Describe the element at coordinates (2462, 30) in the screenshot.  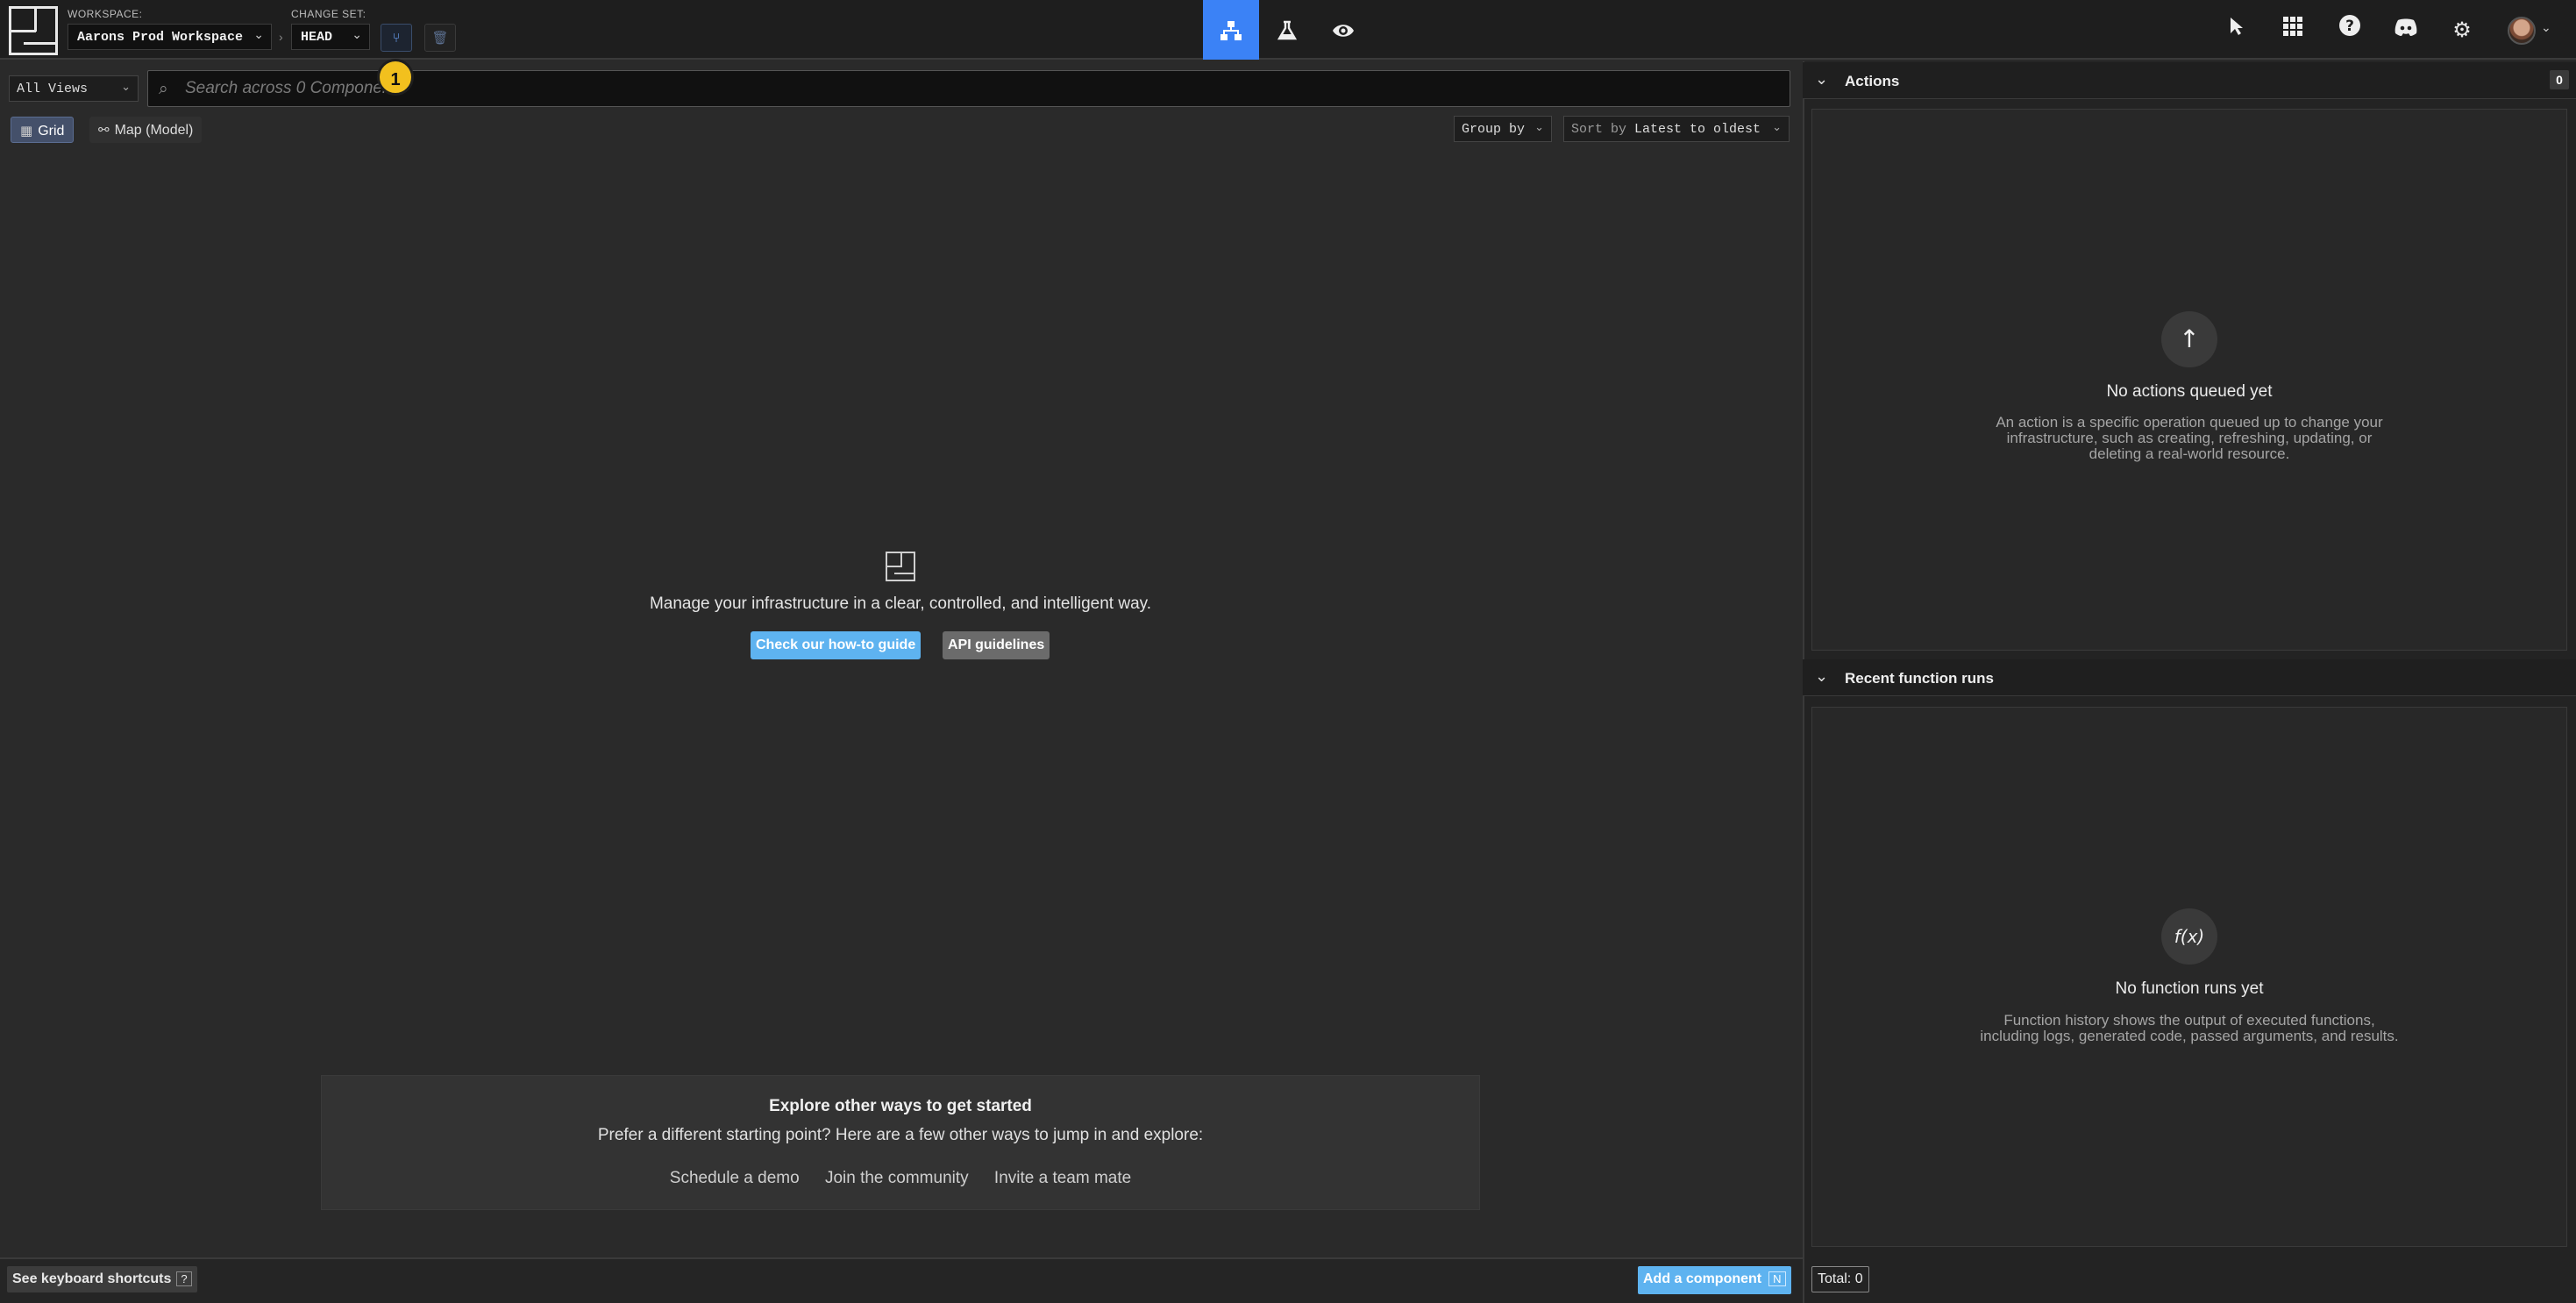
I see `gear-icon: ⚙` at that location.